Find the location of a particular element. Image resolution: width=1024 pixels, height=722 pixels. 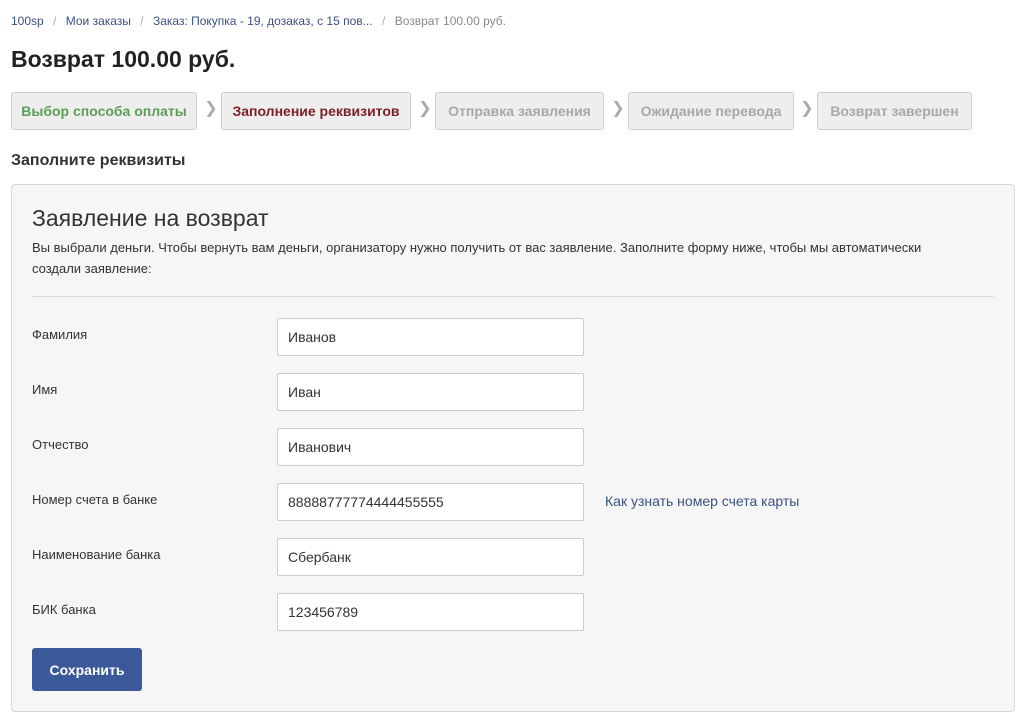

bank-name-input is located at coordinates (430, 557).